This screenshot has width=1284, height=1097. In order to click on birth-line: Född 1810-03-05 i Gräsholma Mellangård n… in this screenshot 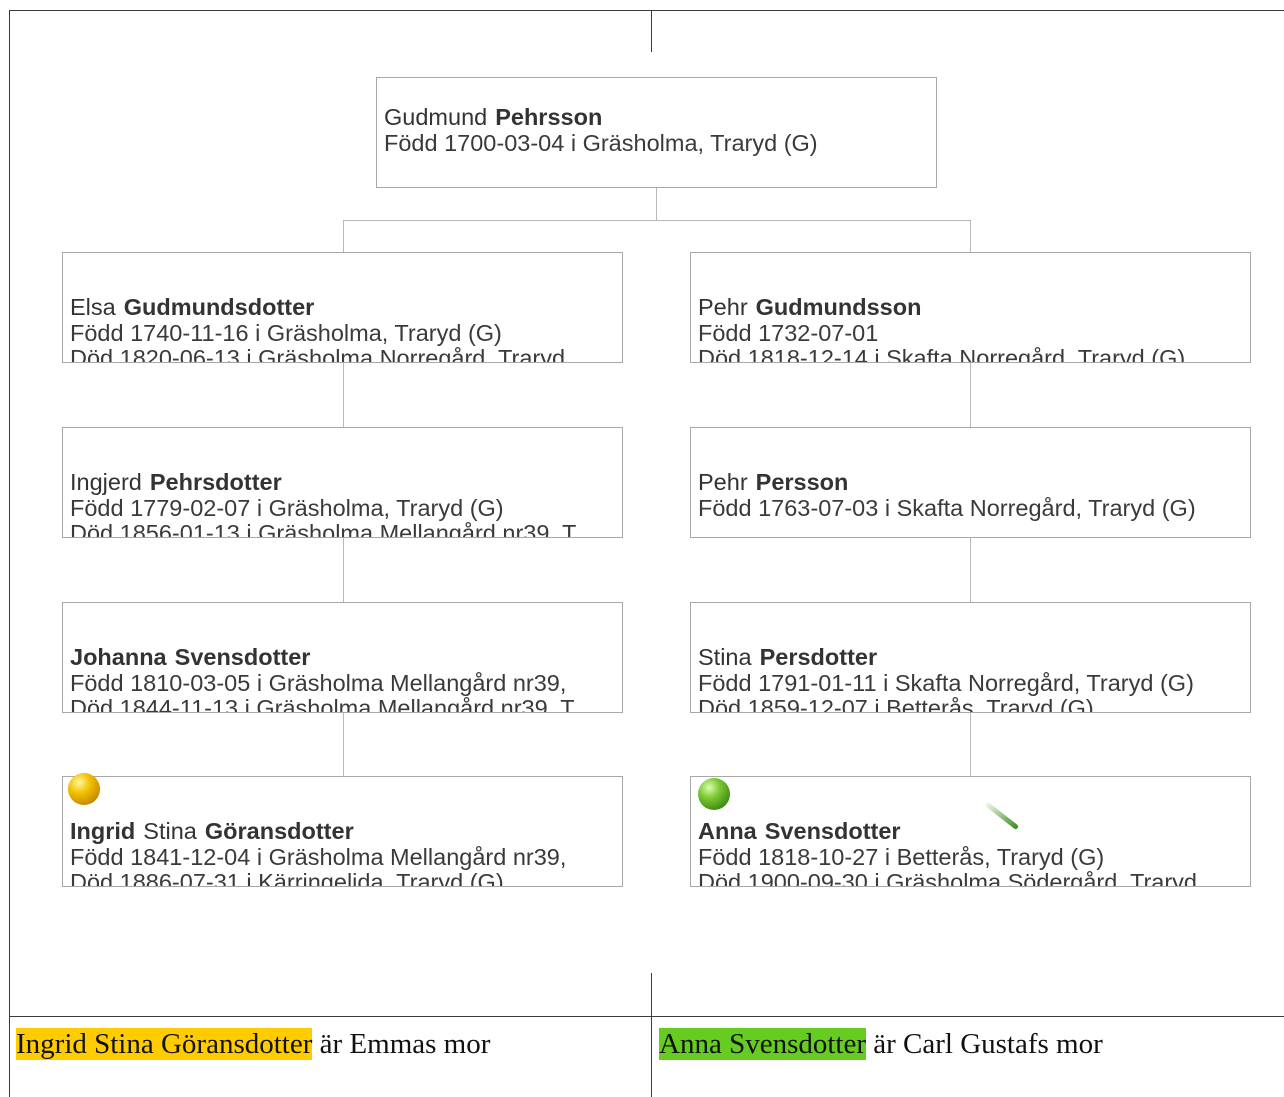, I will do `click(318, 682)`.